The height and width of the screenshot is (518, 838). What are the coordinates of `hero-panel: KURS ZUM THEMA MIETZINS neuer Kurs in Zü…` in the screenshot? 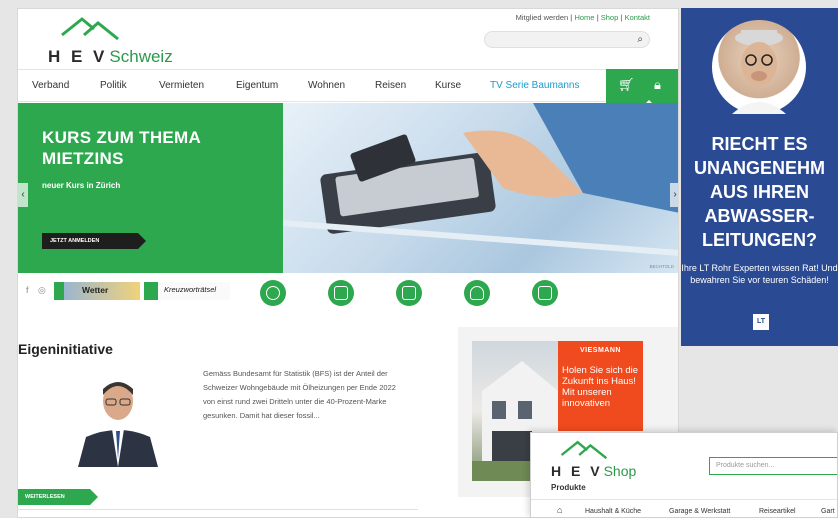 It's located at (150, 188).